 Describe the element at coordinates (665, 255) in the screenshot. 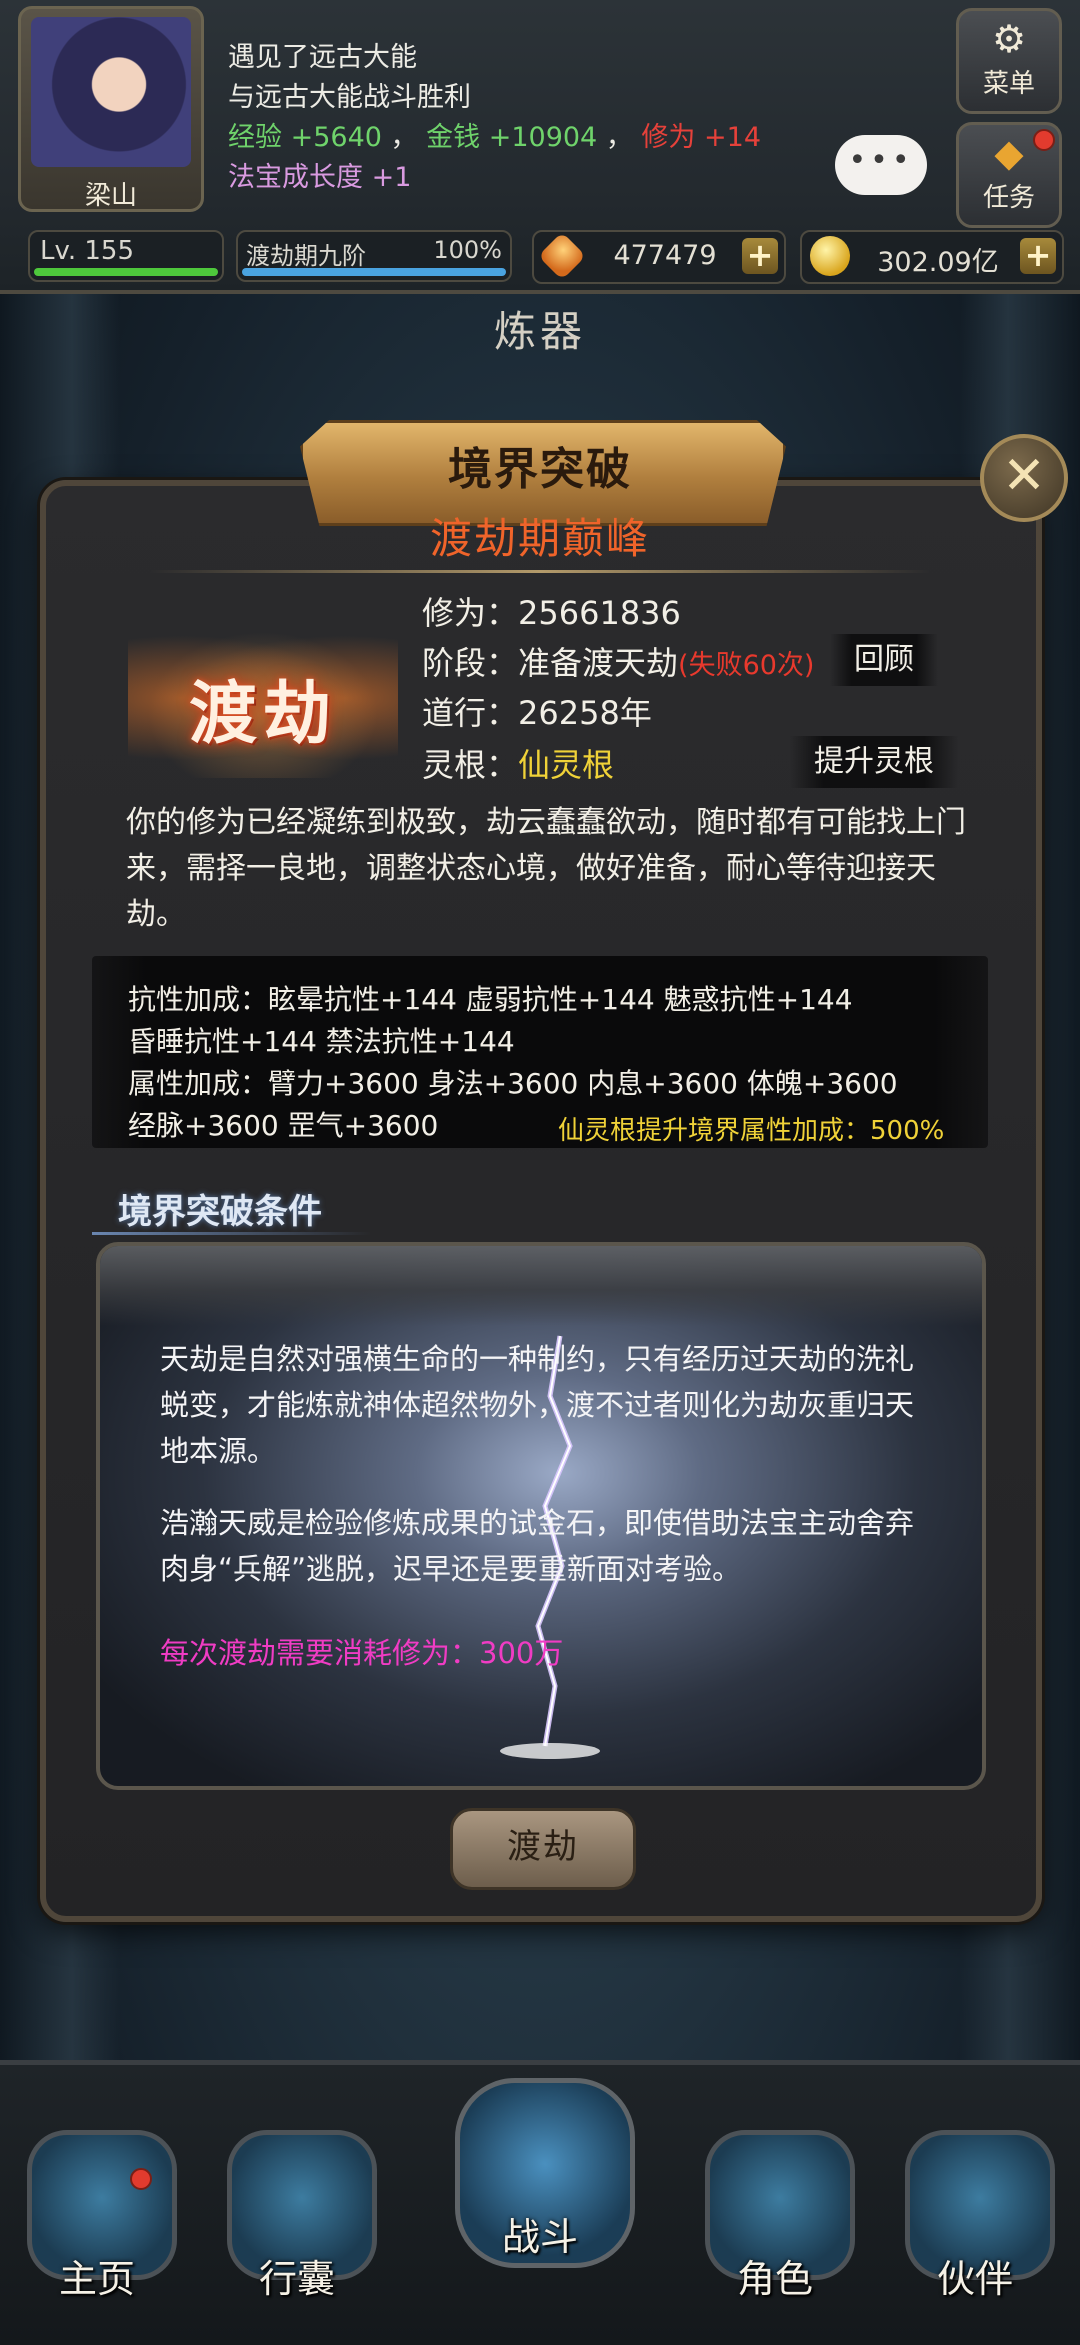

I see `gem-amount: 477479` at that location.